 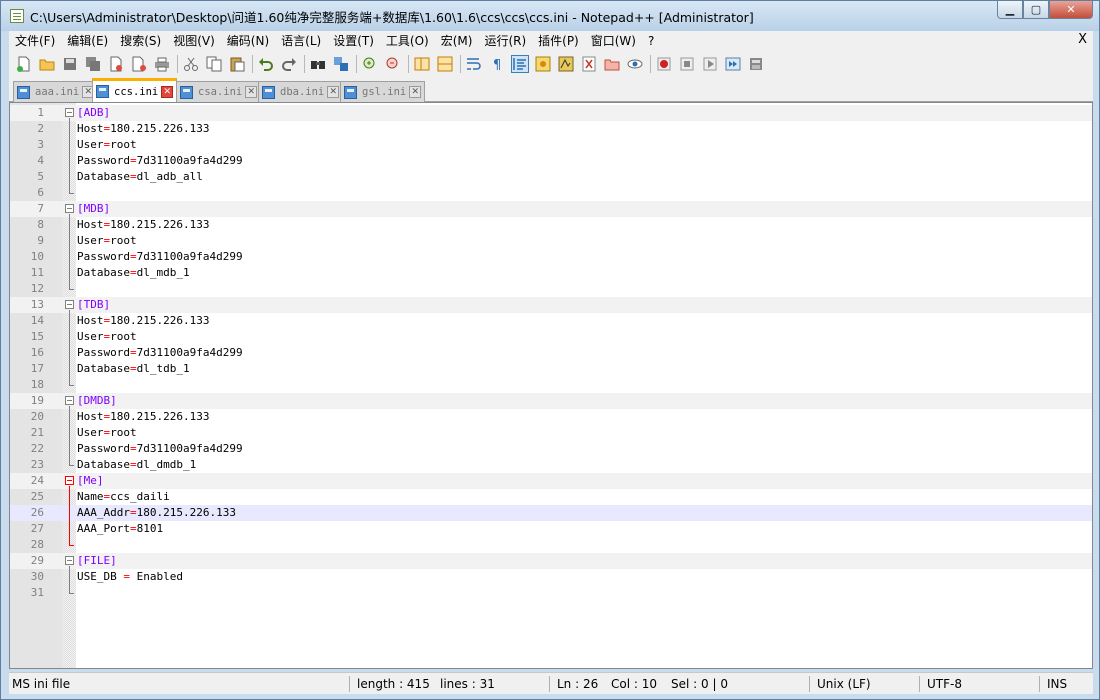 I want to click on save-macro-icon, so click(x=756, y=64).